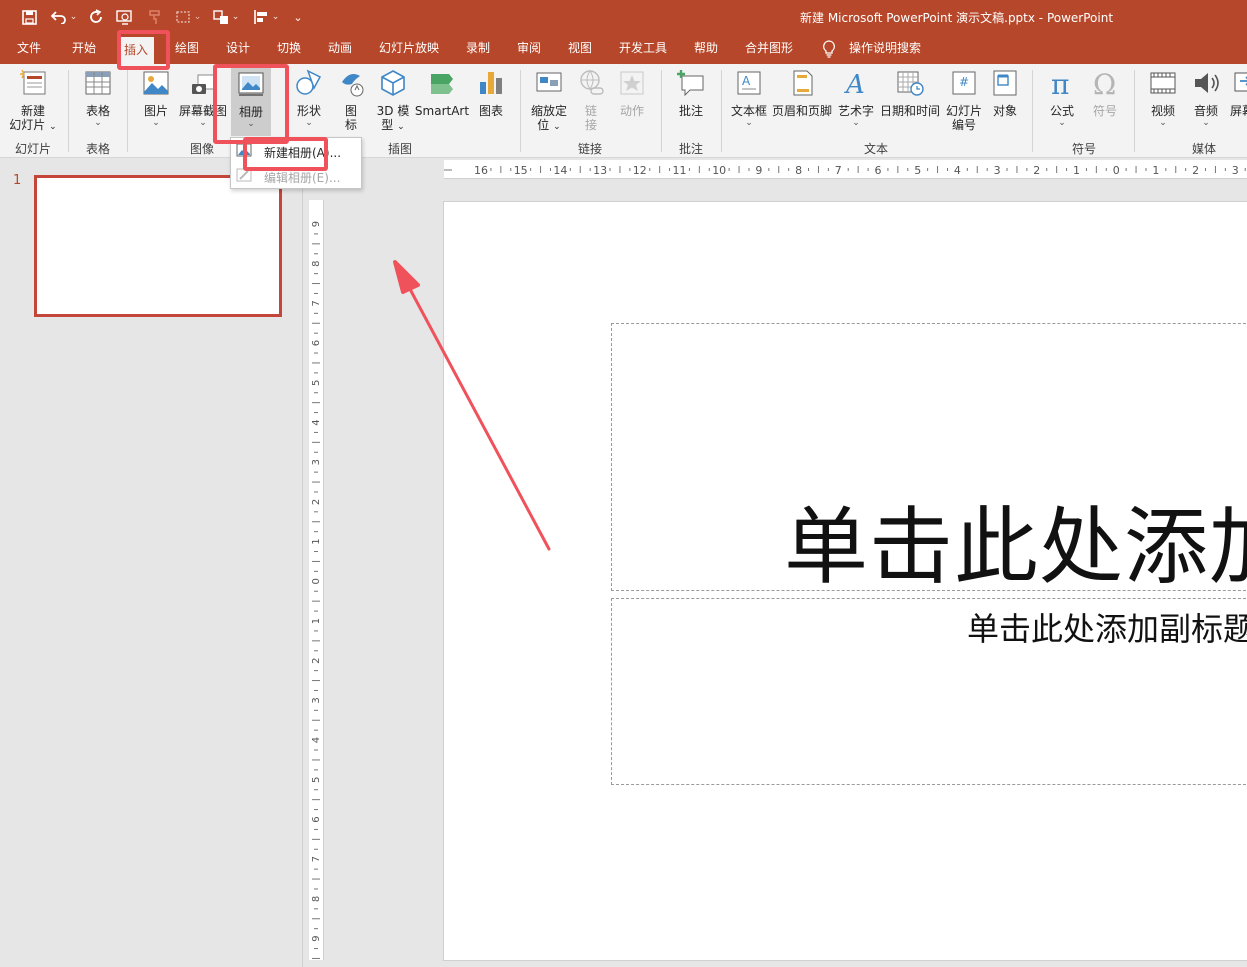 The width and height of the screenshot is (1247, 967). What do you see at coordinates (549, 101) in the screenshot?
I see `zoom-button: 缩放定 位 ⌄` at bounding box center [549, 101].